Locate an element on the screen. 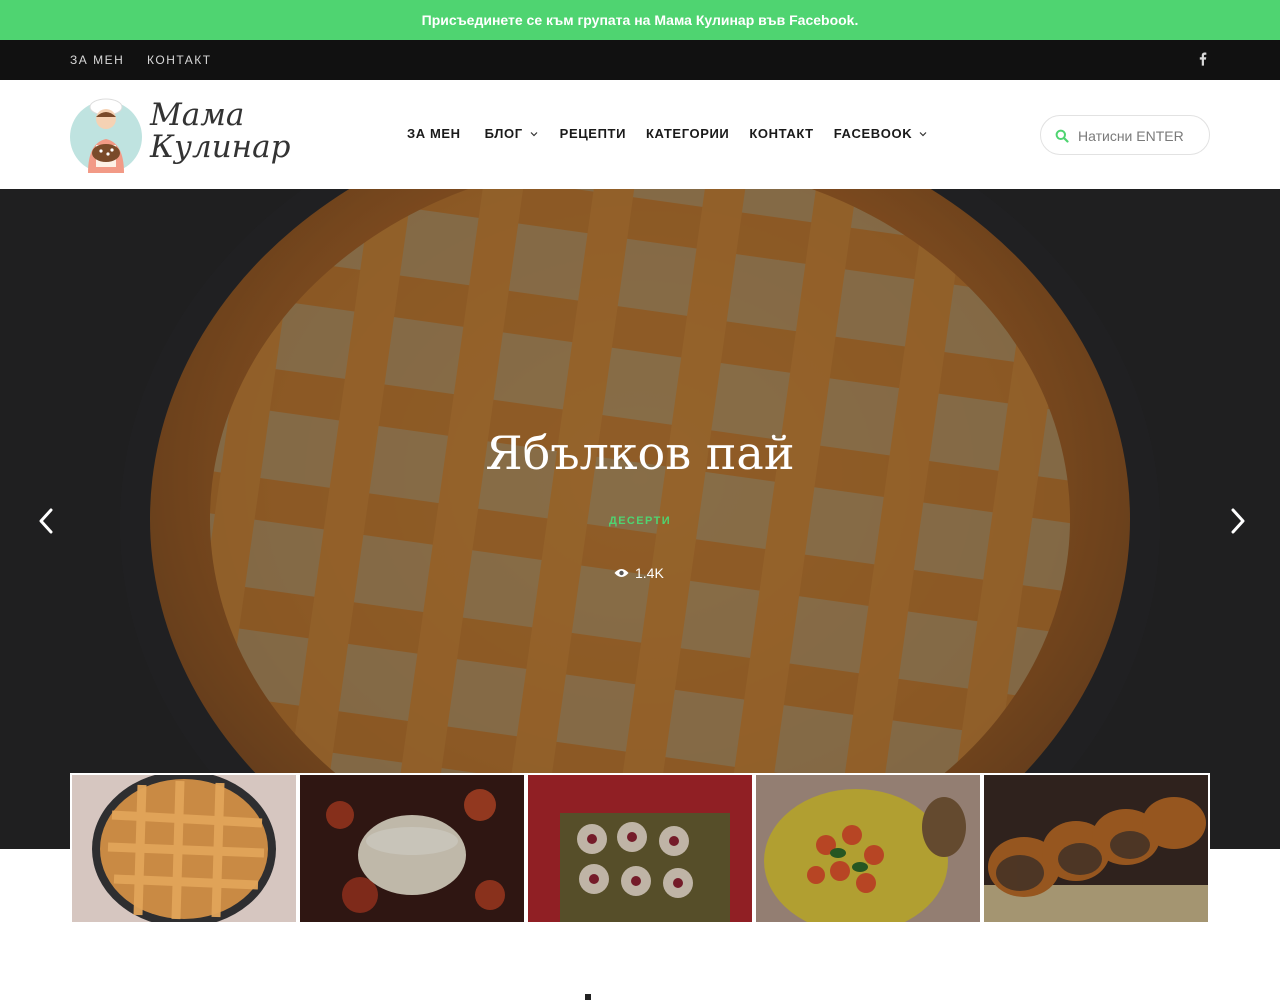 The width and height of the screenshot is (1280, 1000). chevron-right-icon is located at coordinates (1238, 521).